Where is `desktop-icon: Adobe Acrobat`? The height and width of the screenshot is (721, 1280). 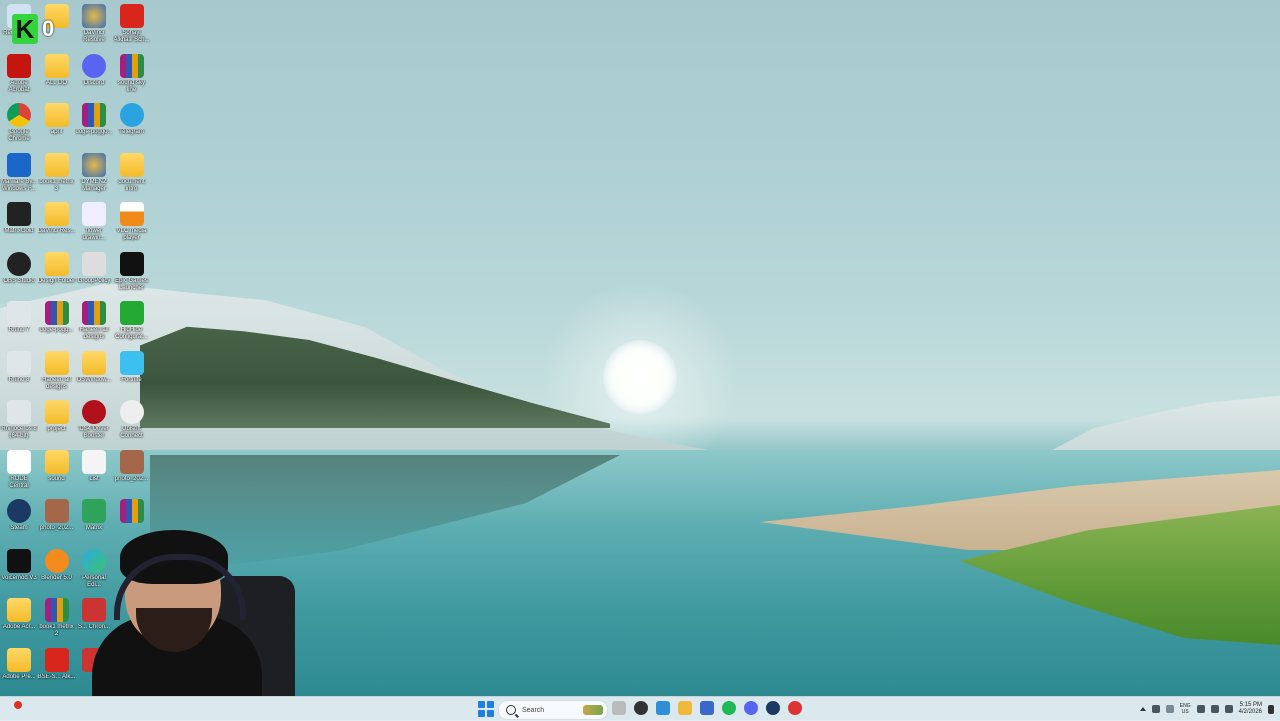 desktop-icon: Adobe Acrobat is located at coordinates (19, 72).